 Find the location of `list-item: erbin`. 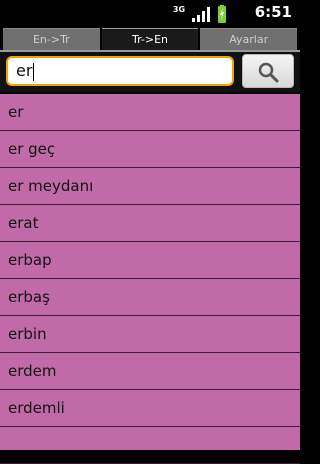

list-item: erbin is located at coordinates (150, 334).